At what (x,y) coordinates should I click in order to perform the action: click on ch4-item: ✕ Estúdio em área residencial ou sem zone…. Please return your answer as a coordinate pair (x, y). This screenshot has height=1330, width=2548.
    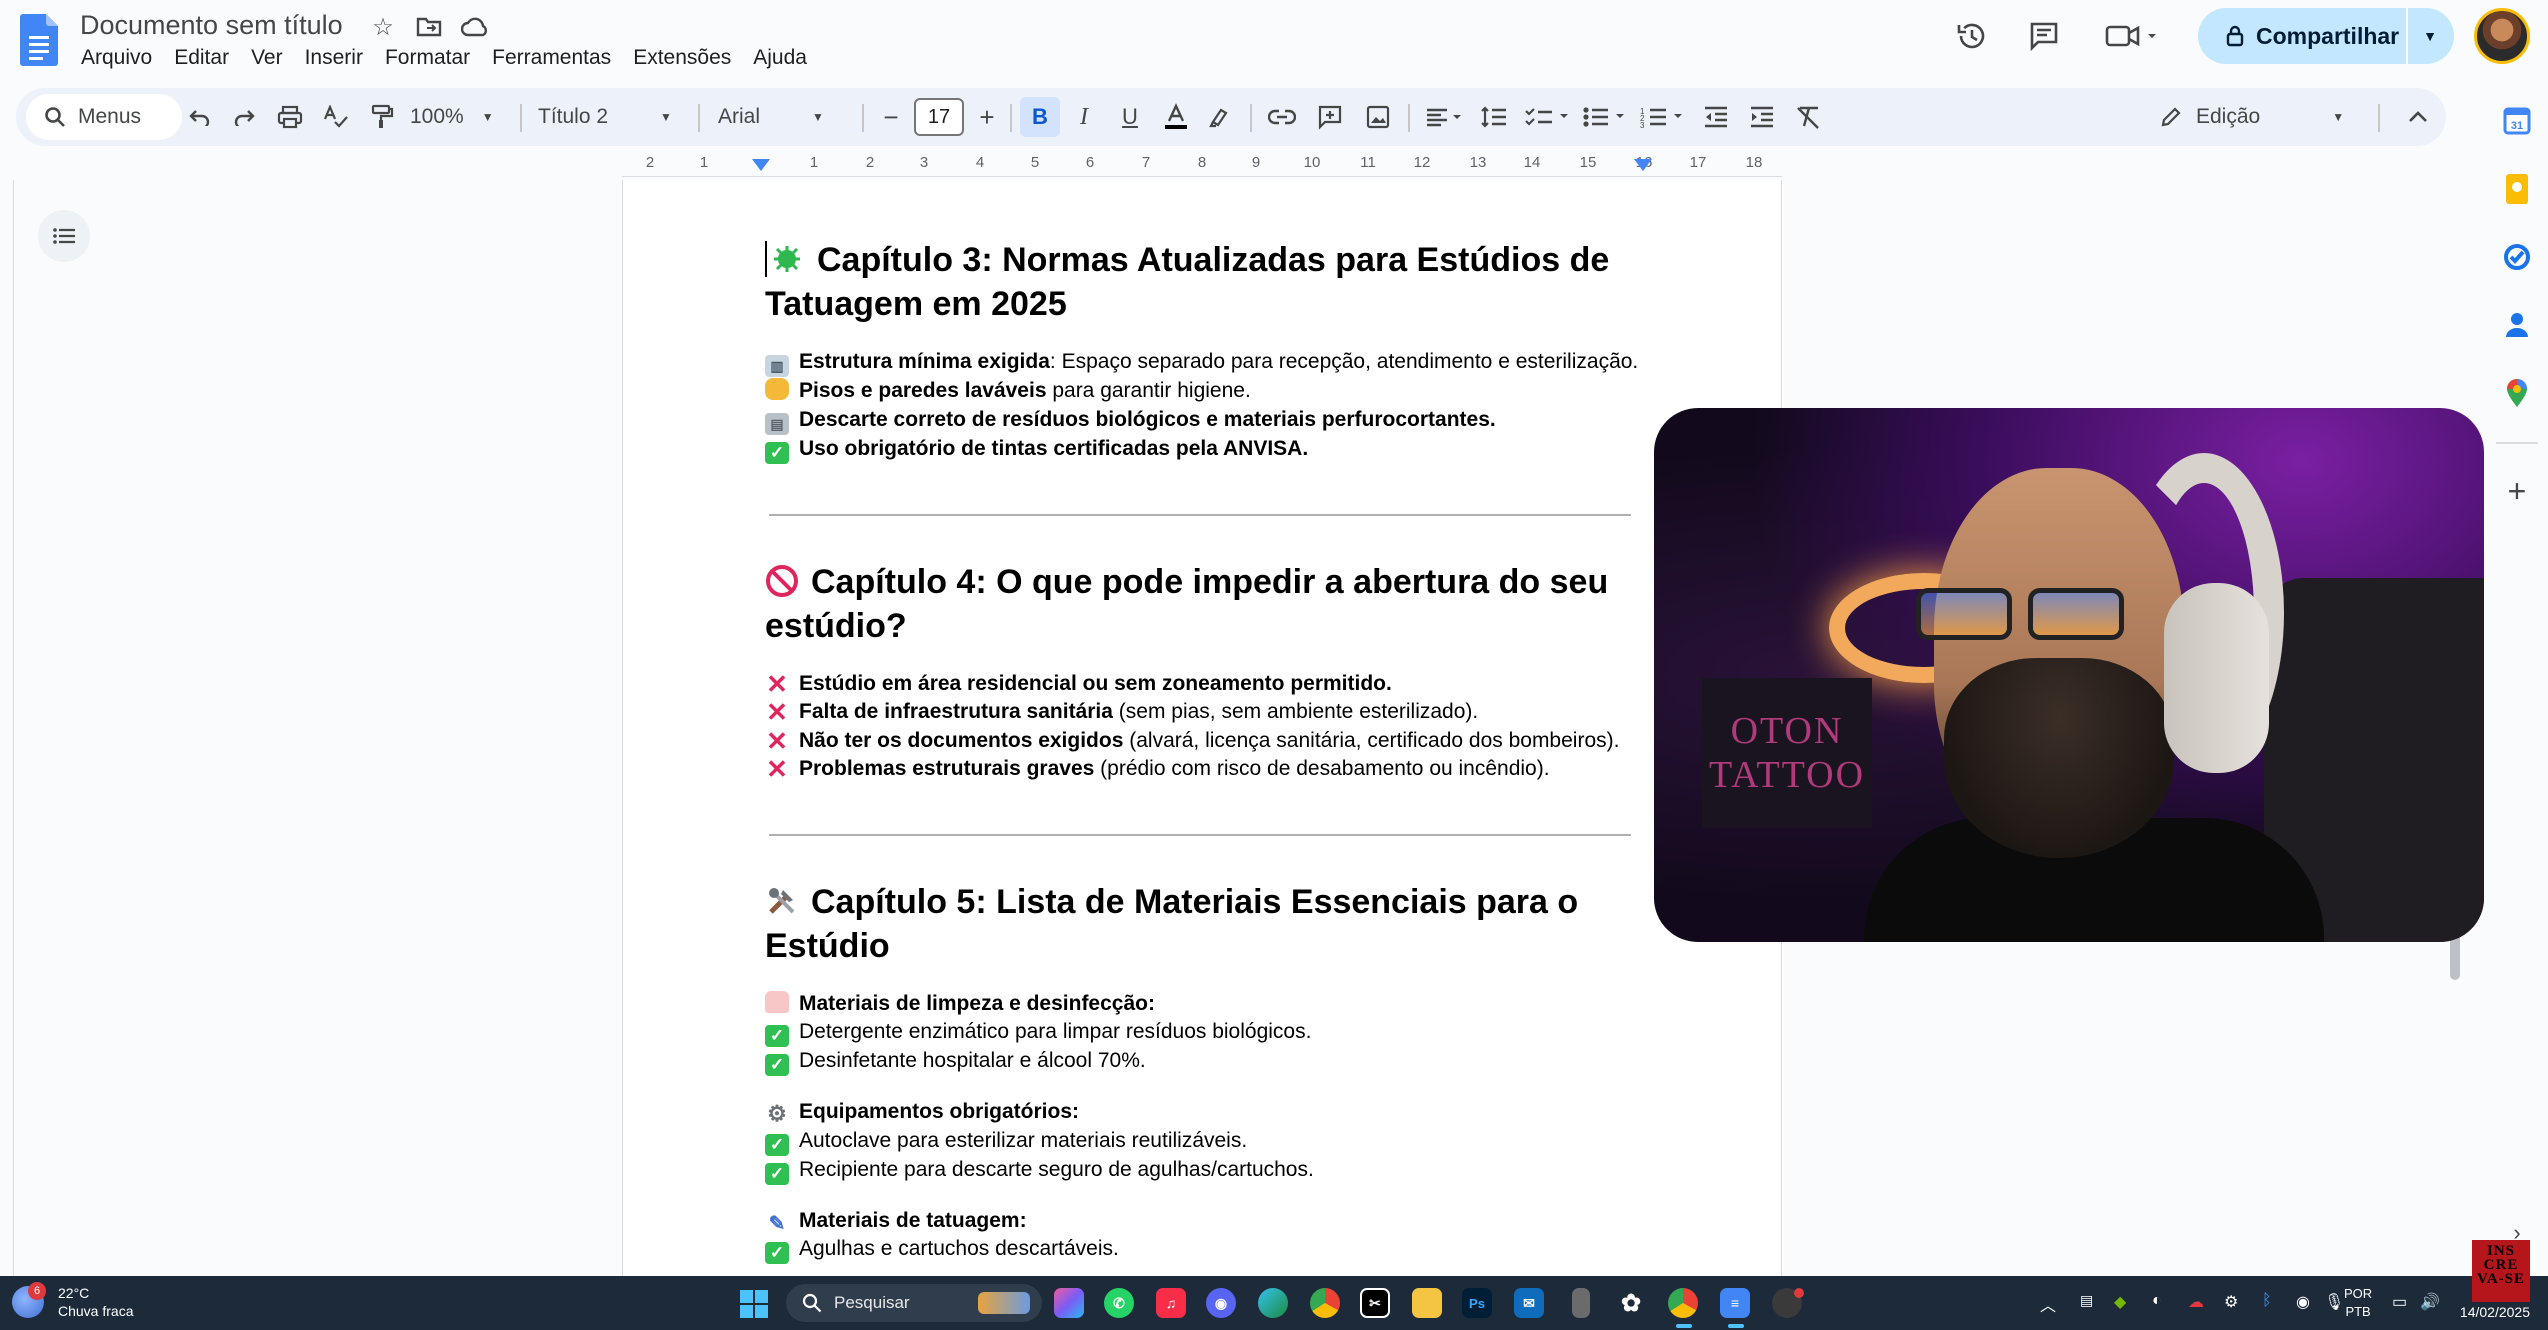
    Looking at the image, I should click on (1205, 684).